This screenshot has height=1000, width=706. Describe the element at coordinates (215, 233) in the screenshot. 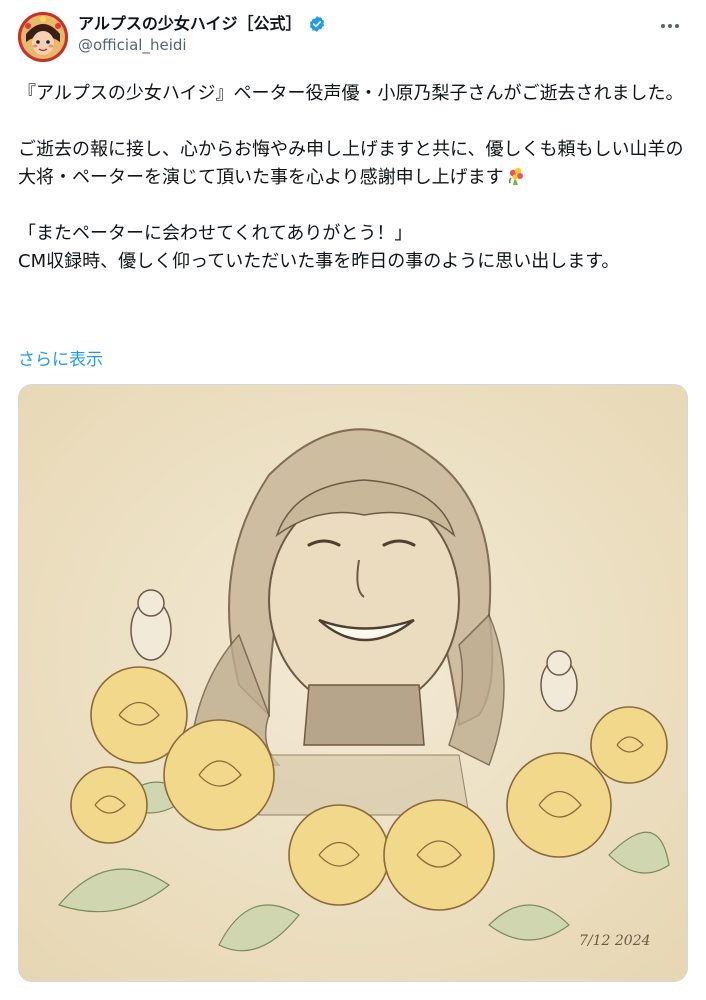

I see `tweet-quote: 「またペーターに会わせてくれてありがとう！」` at that location.